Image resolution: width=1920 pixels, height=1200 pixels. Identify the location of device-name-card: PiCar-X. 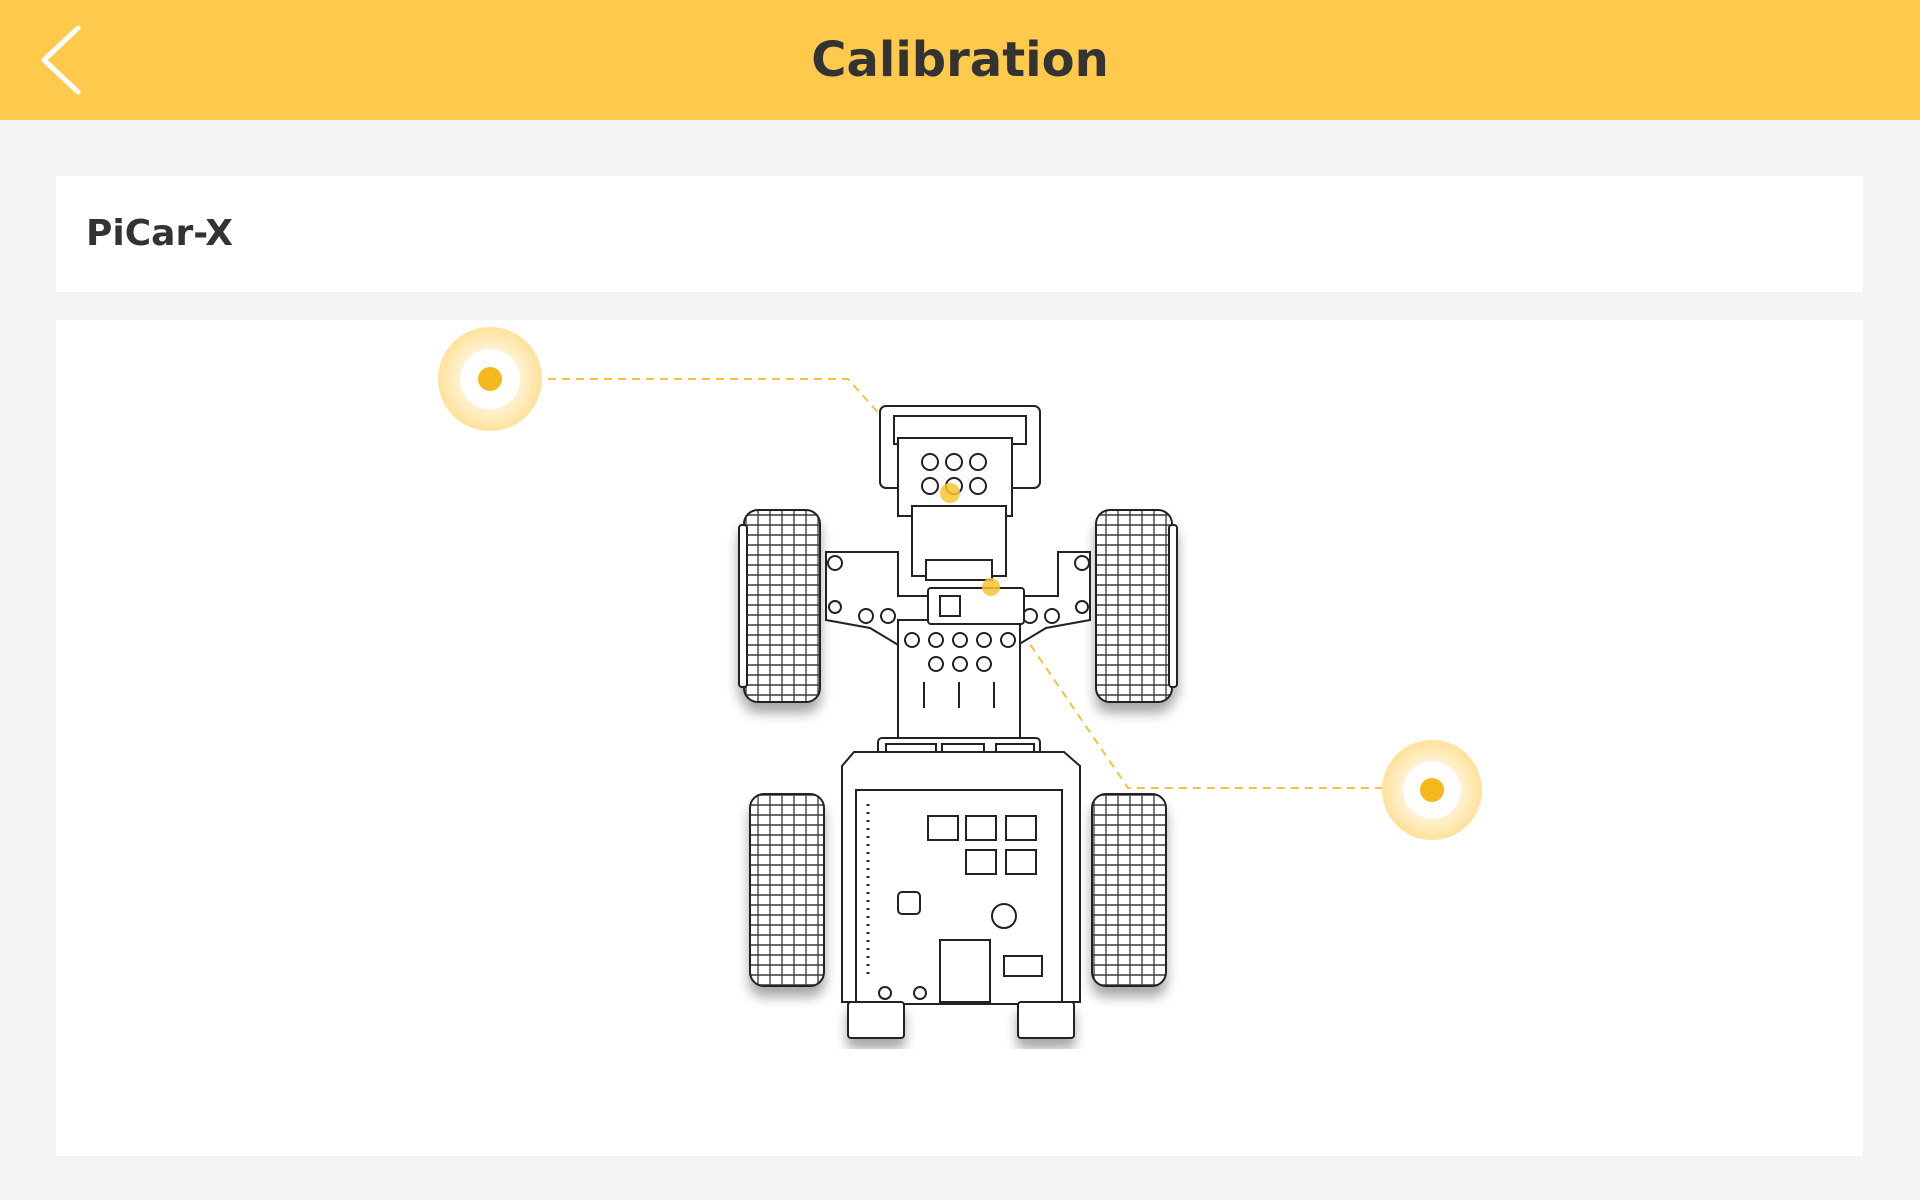
(959, 234).